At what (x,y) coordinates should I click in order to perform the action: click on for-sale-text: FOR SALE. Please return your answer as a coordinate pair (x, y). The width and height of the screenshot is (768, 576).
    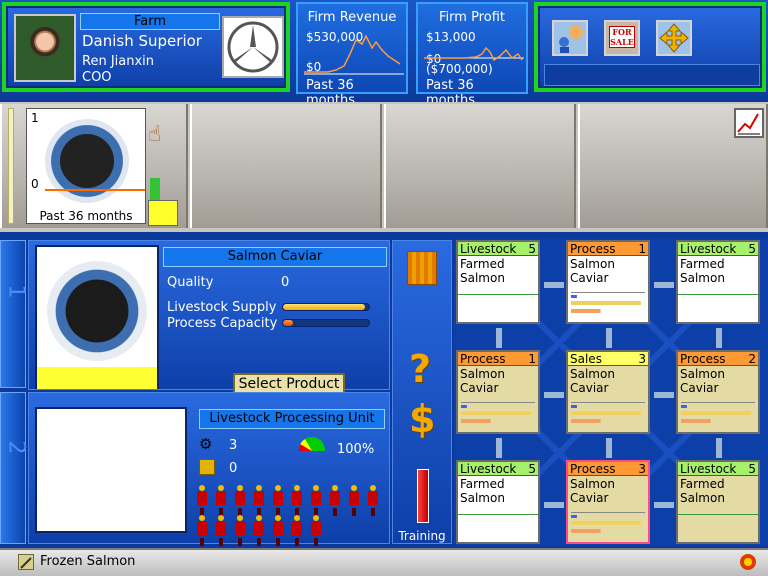
    Looking at the image, I should click on (622, 37).